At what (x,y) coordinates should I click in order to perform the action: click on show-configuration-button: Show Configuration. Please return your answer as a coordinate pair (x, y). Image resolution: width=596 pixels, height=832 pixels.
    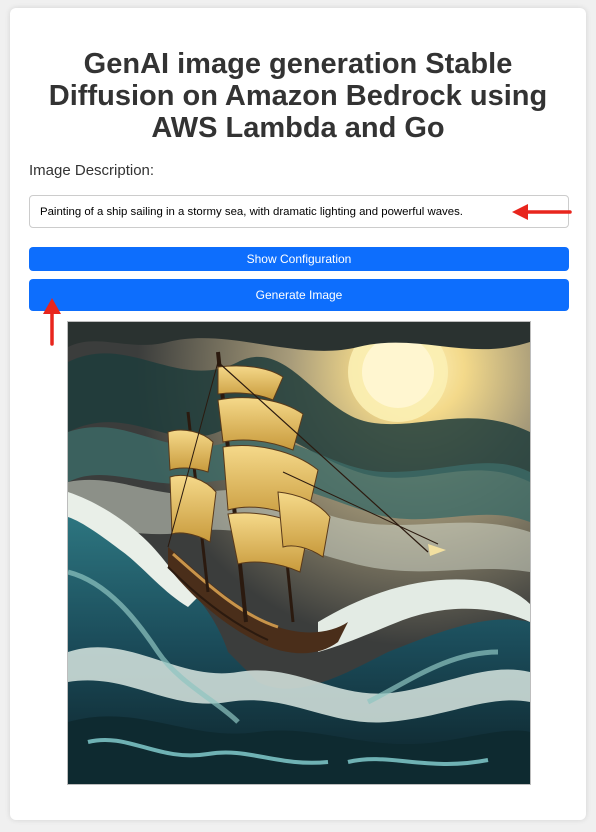
    Looking at the image, I should click on (299, 259).